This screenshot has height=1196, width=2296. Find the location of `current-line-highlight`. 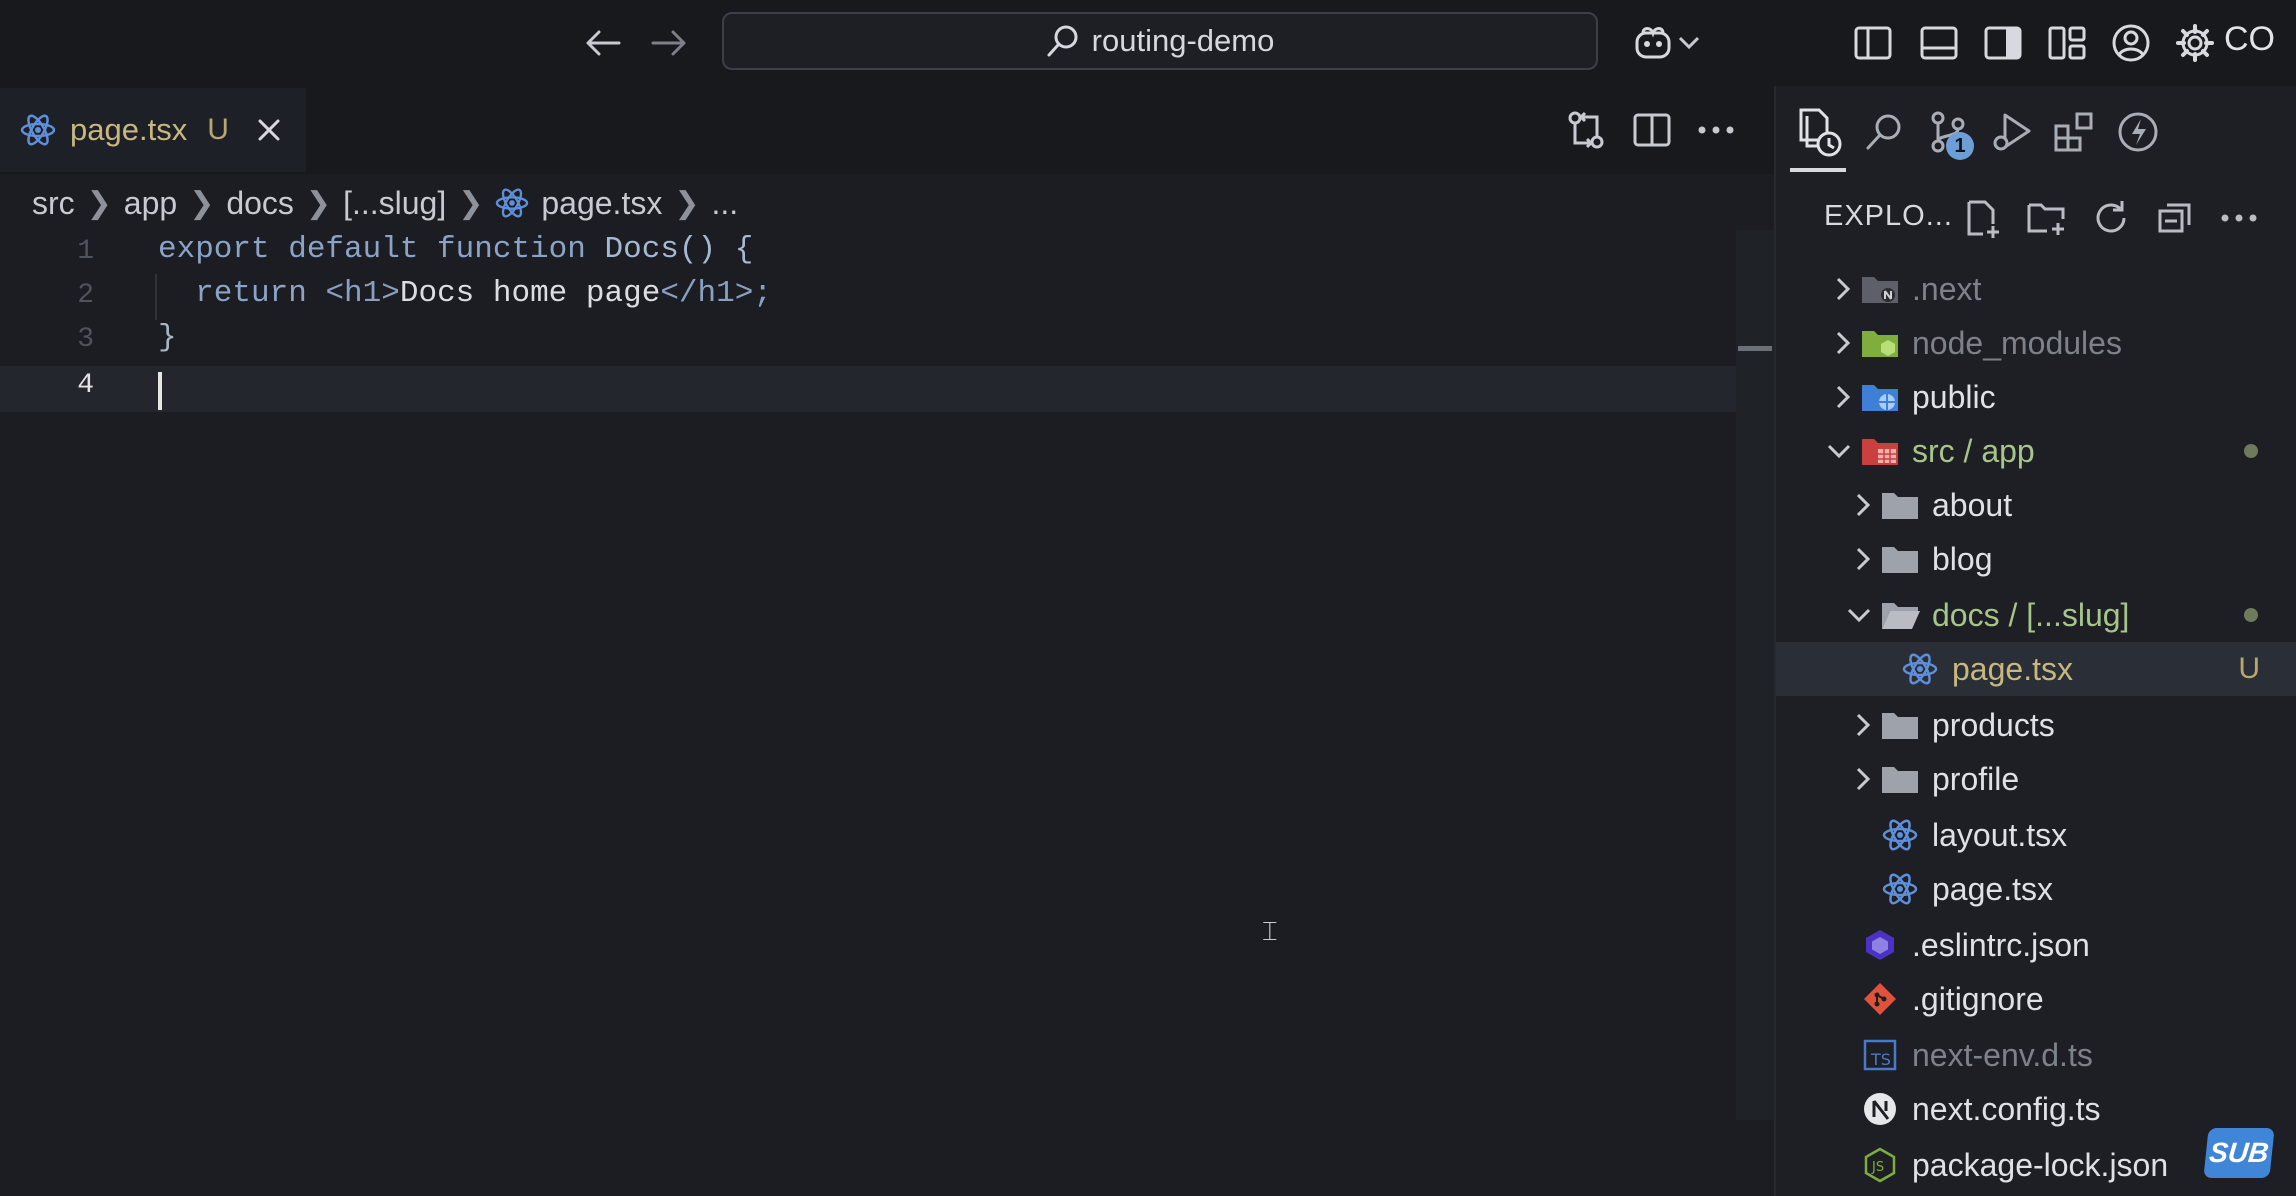

current-line-highlight is located at coordinates (870, 389).